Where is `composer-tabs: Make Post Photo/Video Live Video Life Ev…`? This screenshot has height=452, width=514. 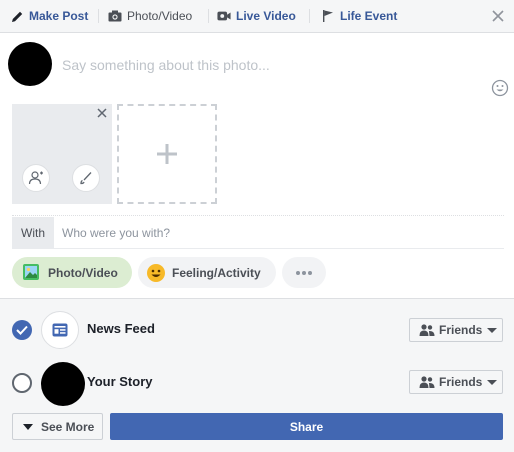 composer-tabs: Make Post Photo/Video Live Video Life Ev… is located at coordinates (257, 16).